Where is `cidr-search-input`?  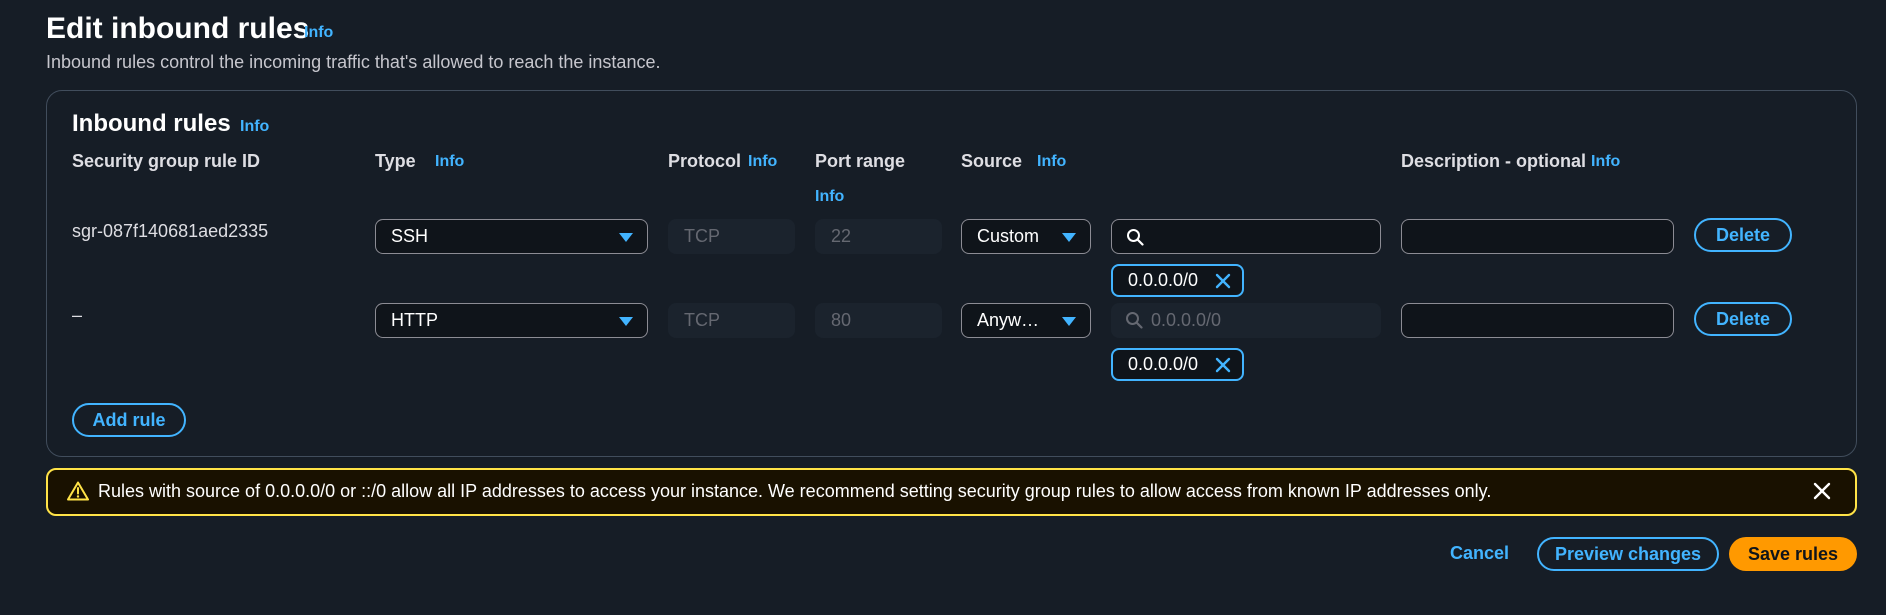
cidr-search-input is located at coordinates (1246, 236).